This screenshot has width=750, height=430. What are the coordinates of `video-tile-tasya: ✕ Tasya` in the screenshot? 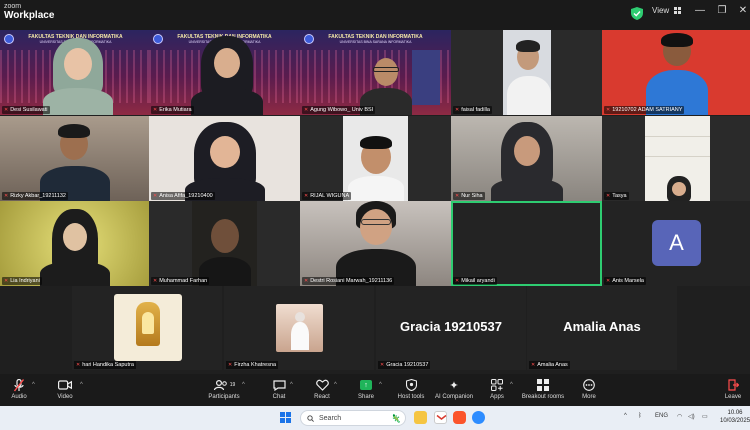 It's located at (676, 158).